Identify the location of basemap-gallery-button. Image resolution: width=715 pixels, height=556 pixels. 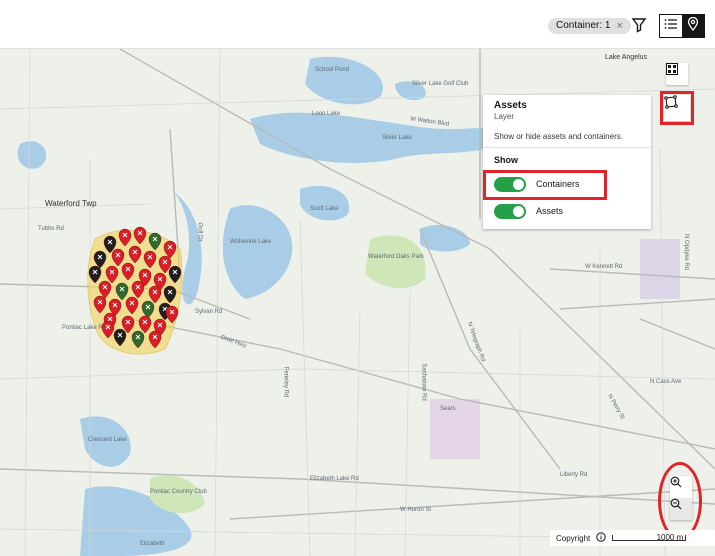
(677, 74).